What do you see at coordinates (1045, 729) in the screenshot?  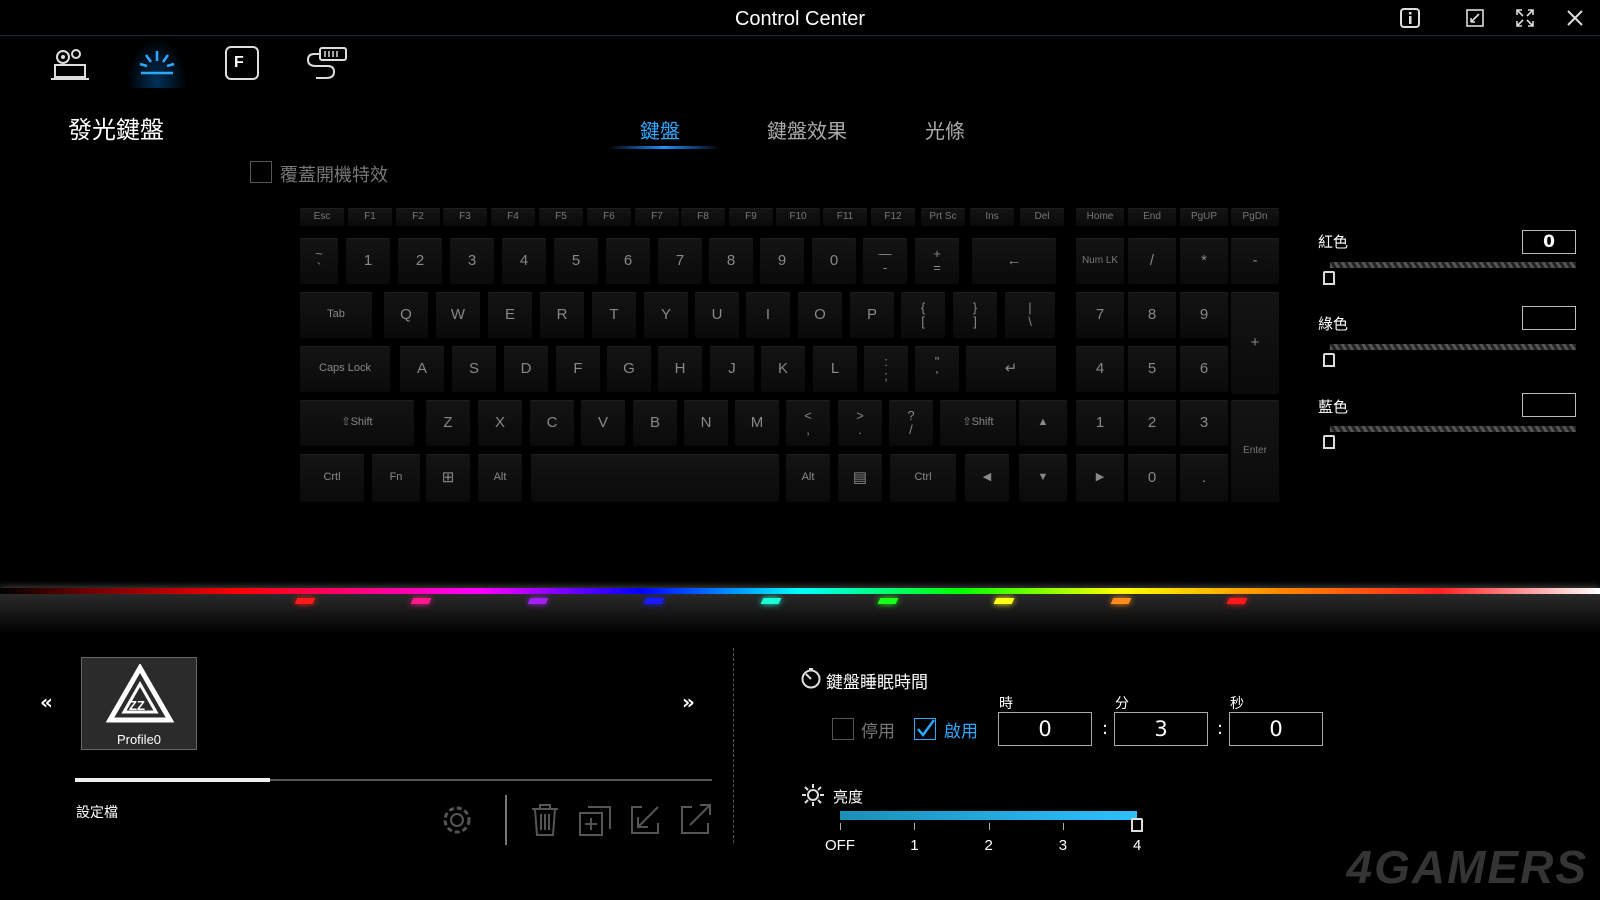 I see `hour-input: 0` at bounding box center [1045, 729].